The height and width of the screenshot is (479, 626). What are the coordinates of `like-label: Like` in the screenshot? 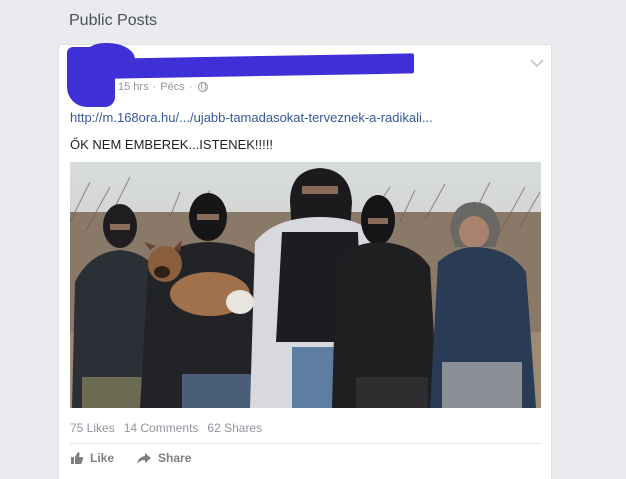 It's located at (102, 458).